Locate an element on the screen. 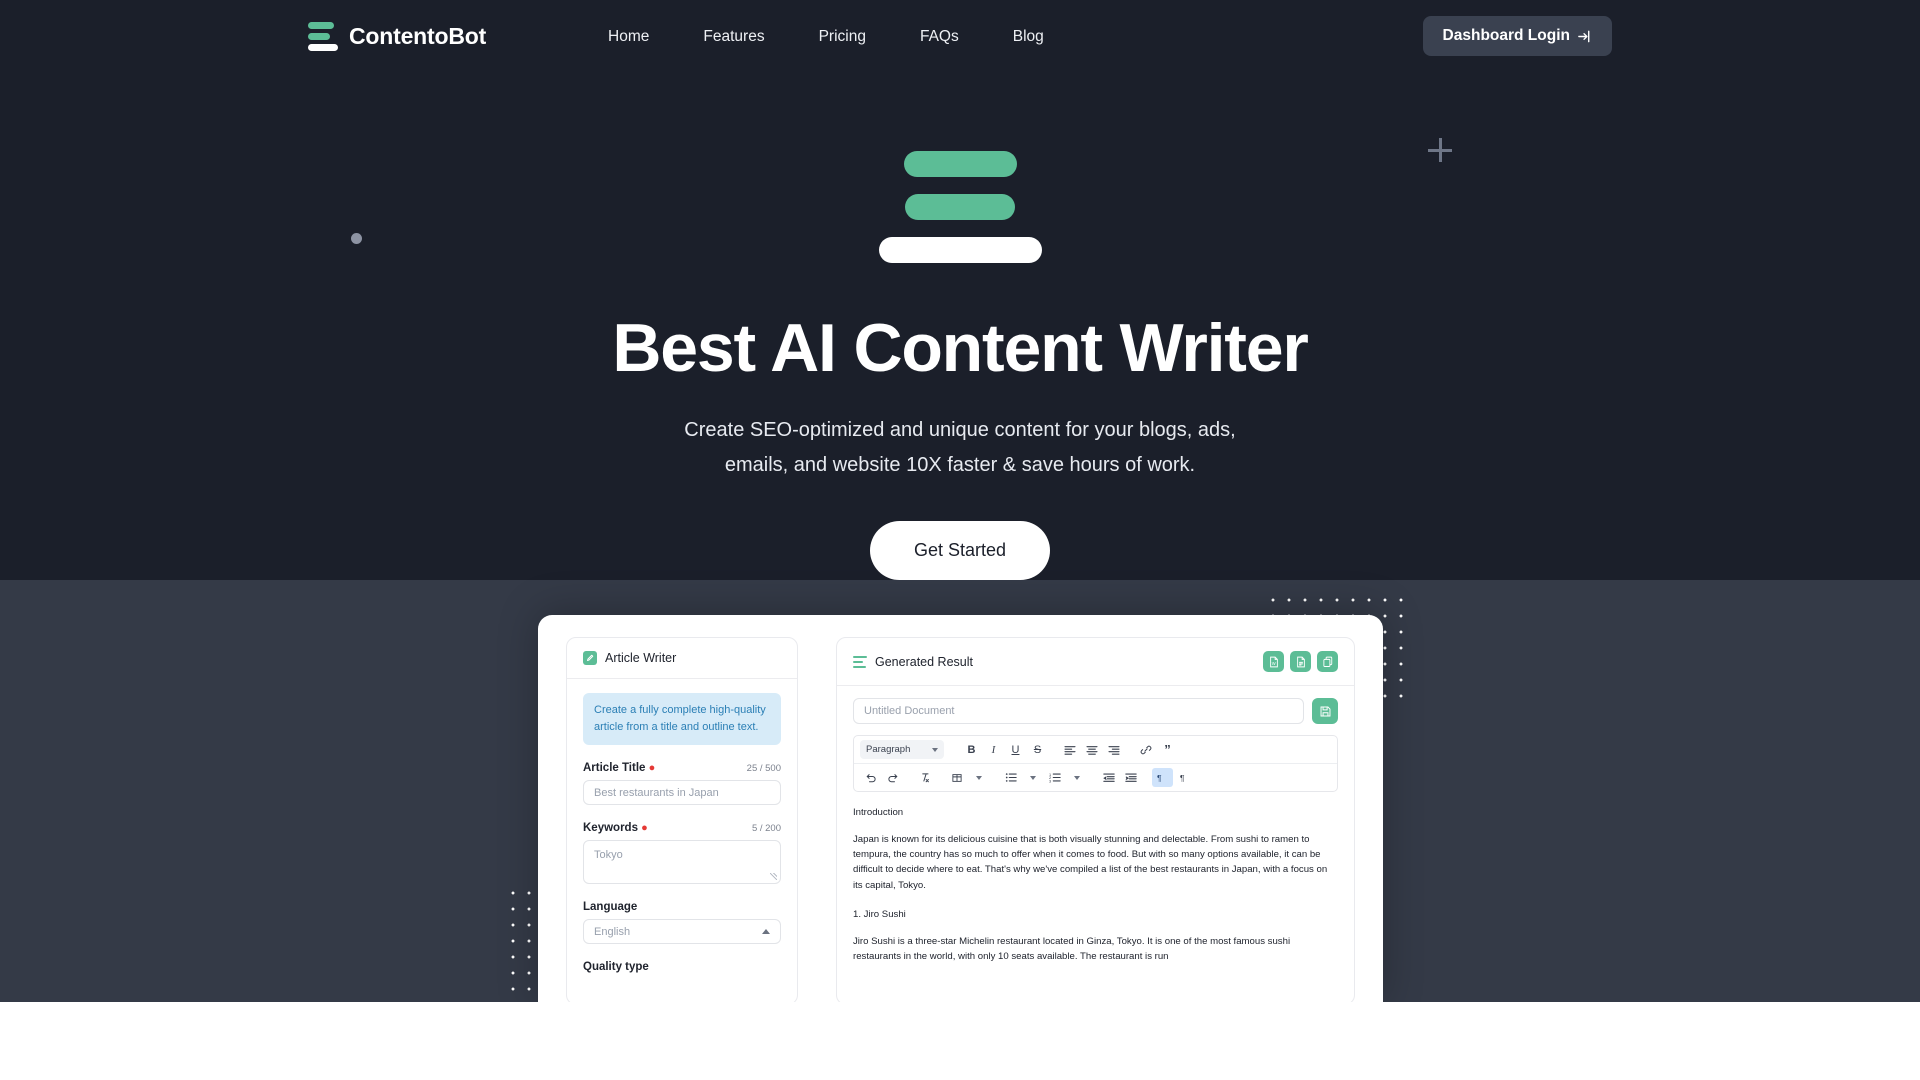 The height and width of the screenshot is (1080, 1920). keywords-label-text: Keywords is located at coordinates (610, 828).